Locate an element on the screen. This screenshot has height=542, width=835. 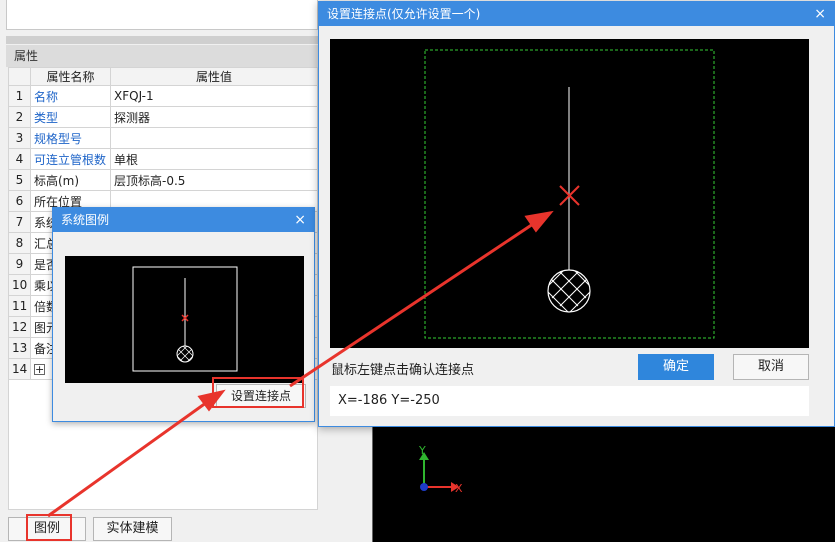
property-name: 类型 is located at coordinates (70, 117).